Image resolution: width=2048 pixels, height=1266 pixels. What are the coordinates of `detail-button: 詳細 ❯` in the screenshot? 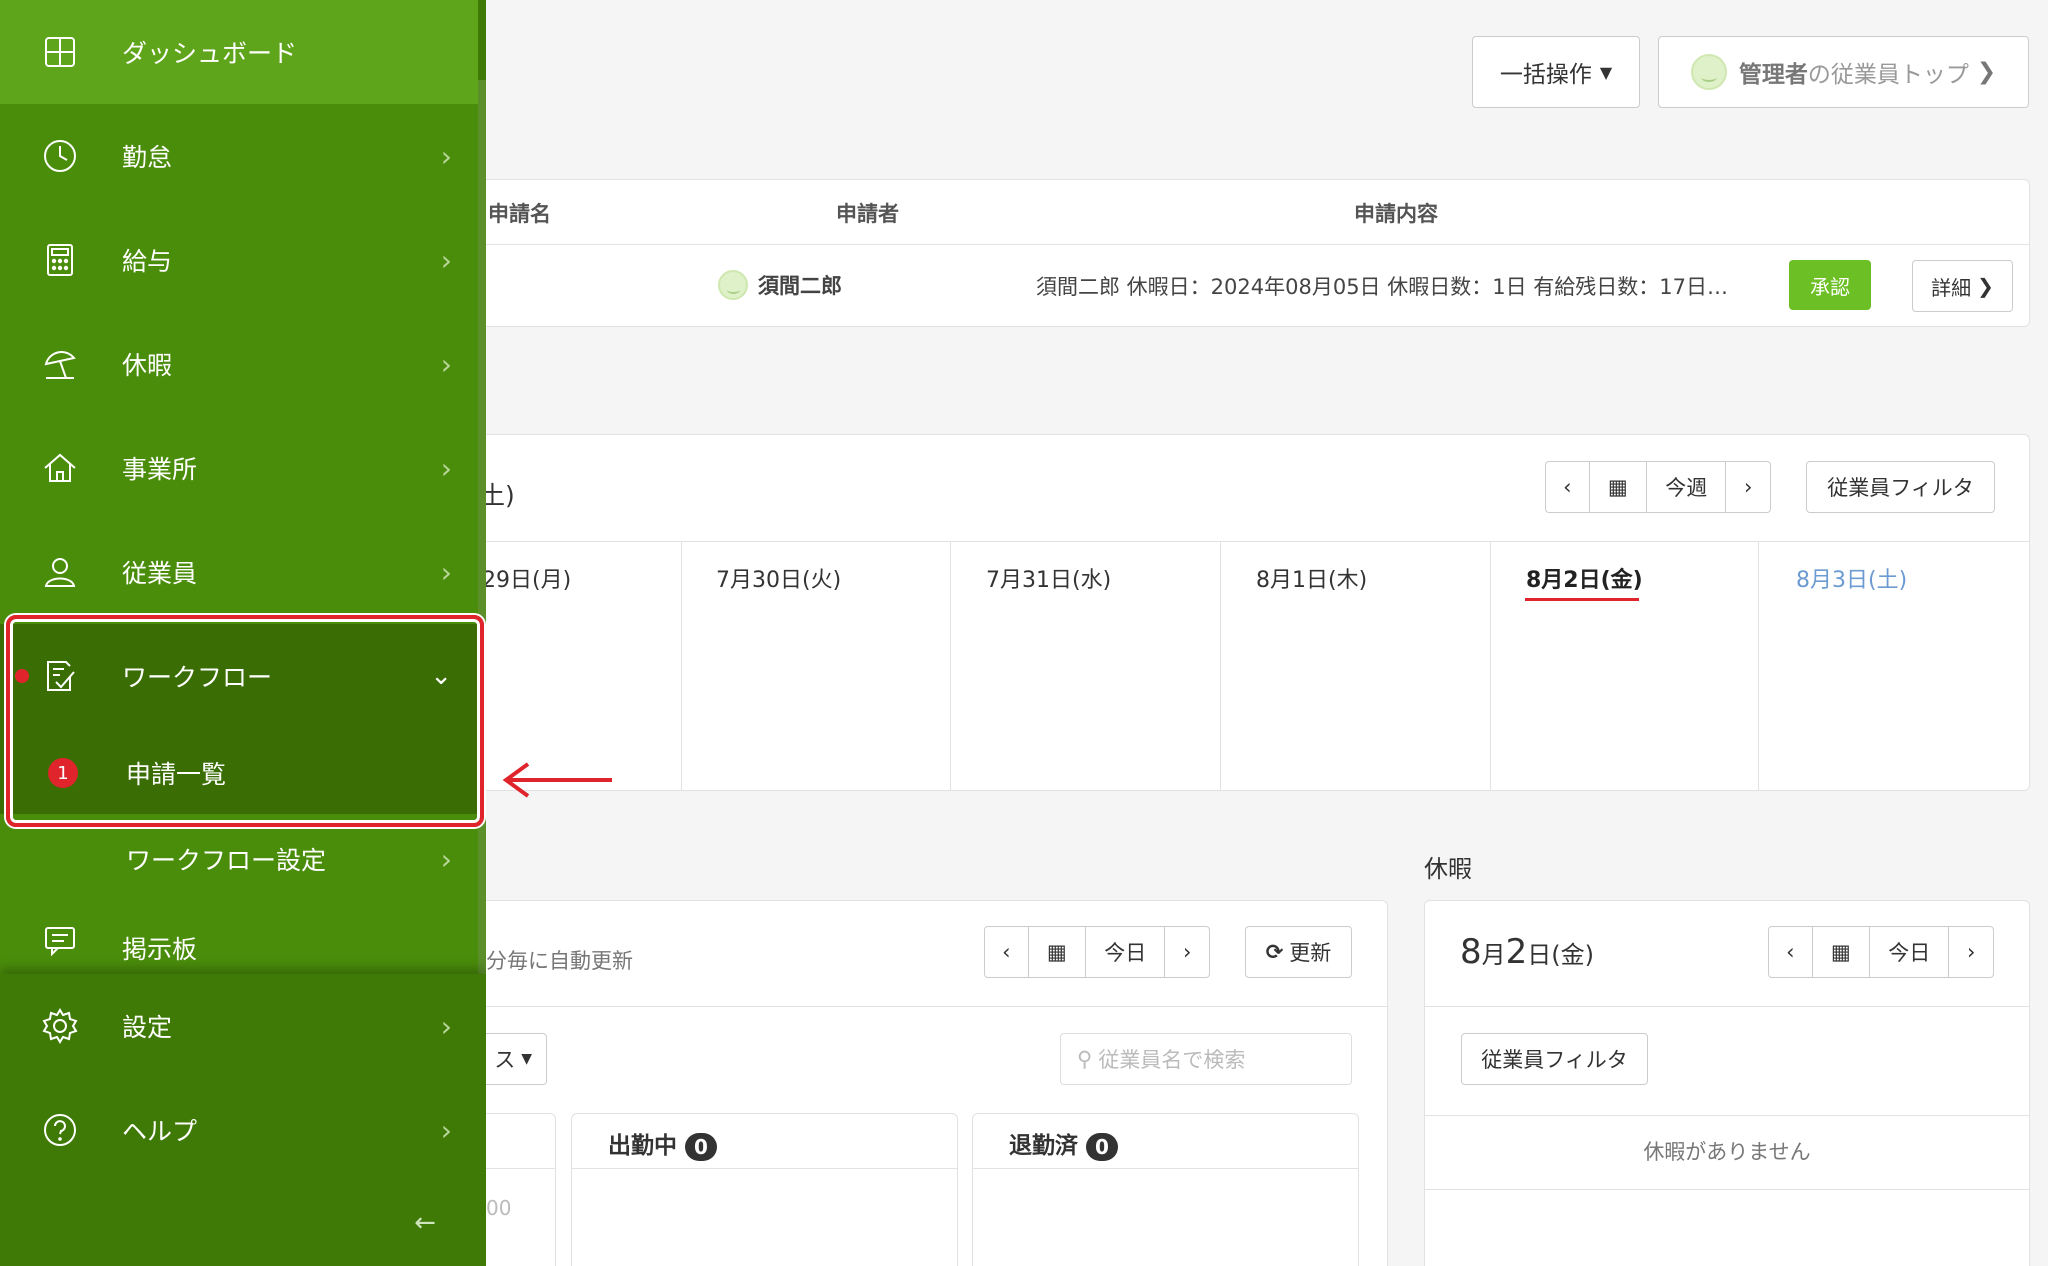 It's located at (1962, 286).